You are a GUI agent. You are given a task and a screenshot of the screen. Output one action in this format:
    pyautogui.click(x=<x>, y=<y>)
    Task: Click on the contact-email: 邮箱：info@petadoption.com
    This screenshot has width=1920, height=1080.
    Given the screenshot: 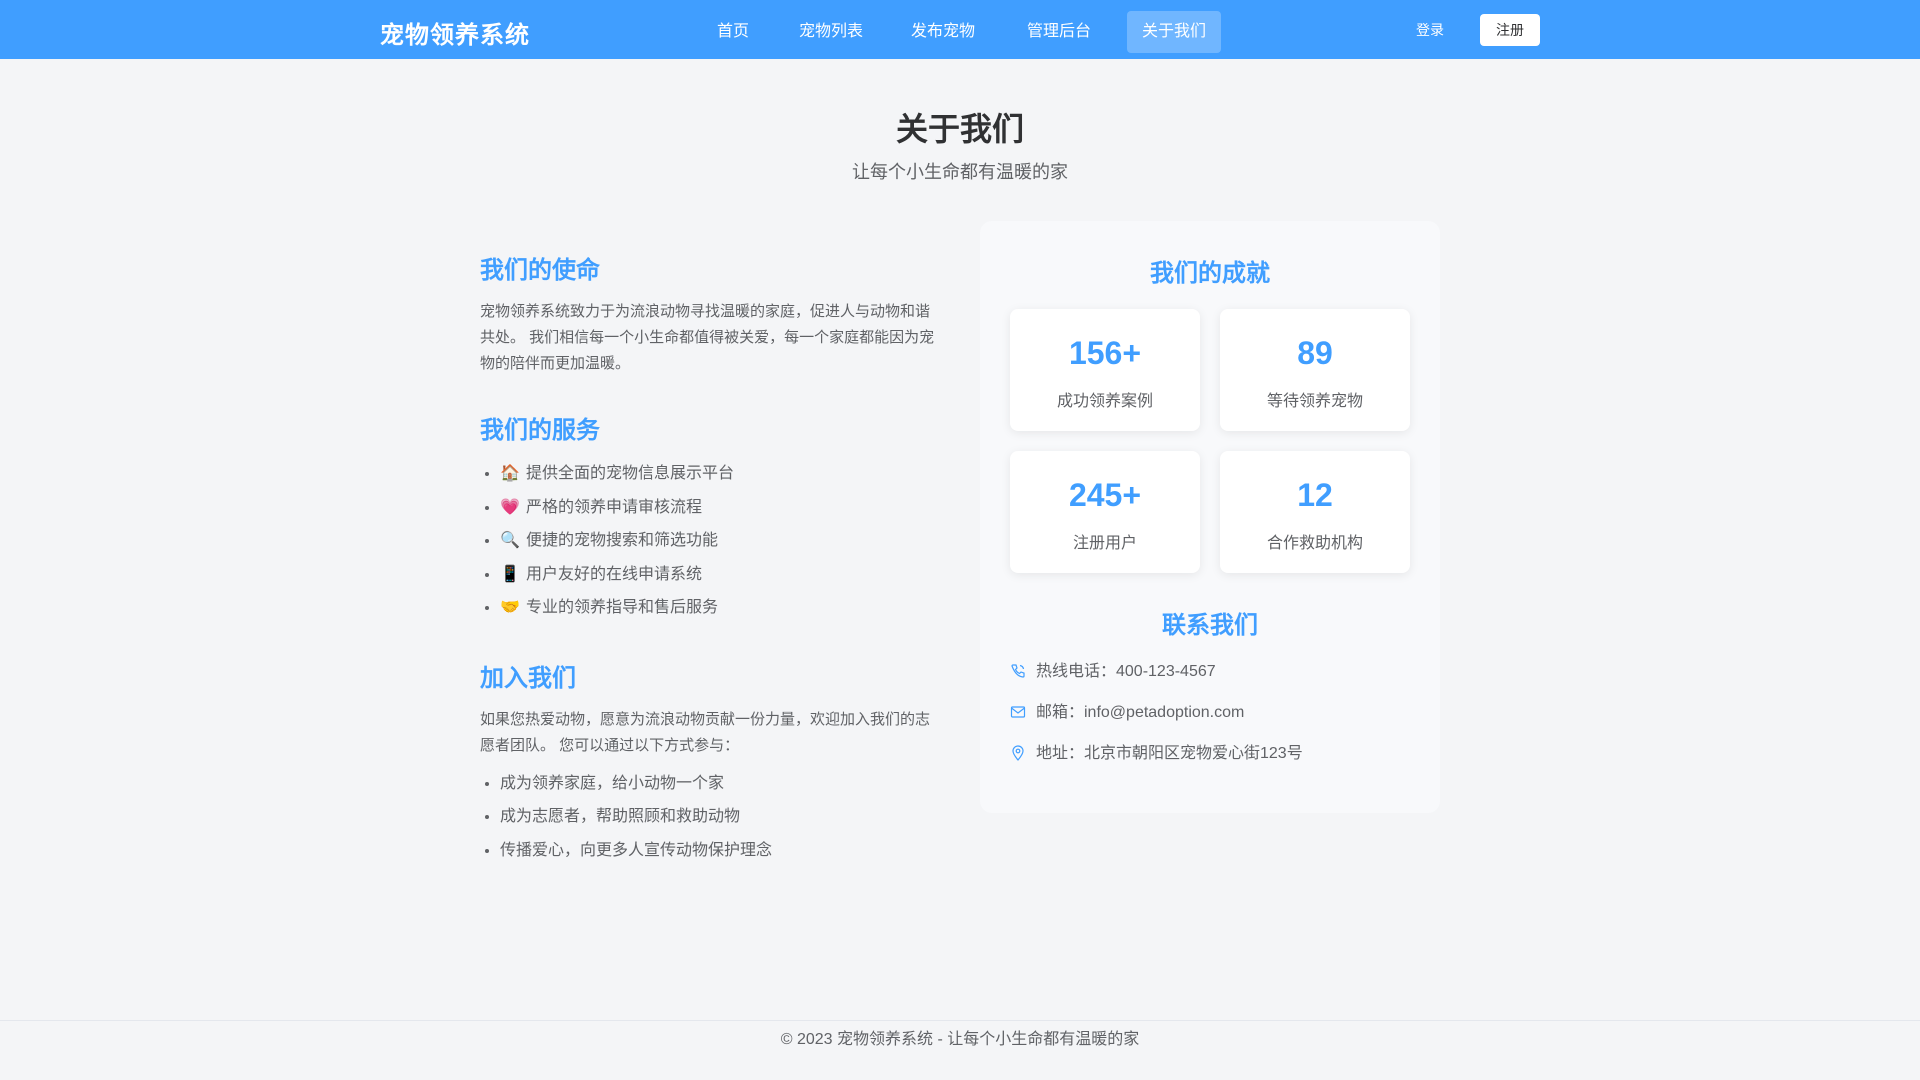 What is the action you would take?
    pyautogui.click(x=1127, y=713)
    